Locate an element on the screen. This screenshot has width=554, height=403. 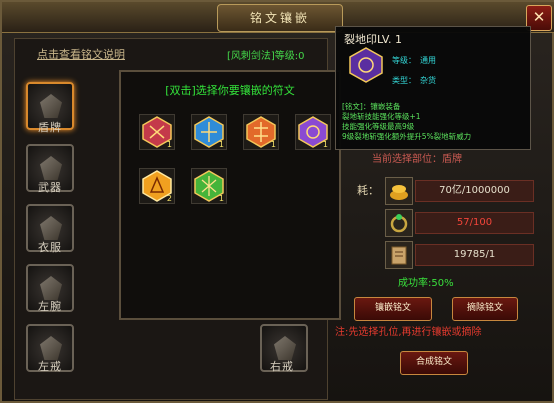
slot-clothes-label: 衣服 is located at coordinates (50, 247).